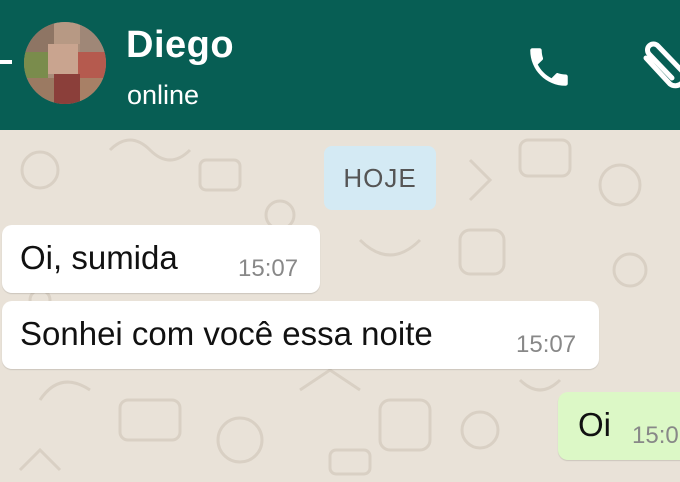 The image size is (680, 482). What do you see at coordinates (655, 435) in the screenshot?
I see `message-time: 15:0` at bounding box center [655, 435].